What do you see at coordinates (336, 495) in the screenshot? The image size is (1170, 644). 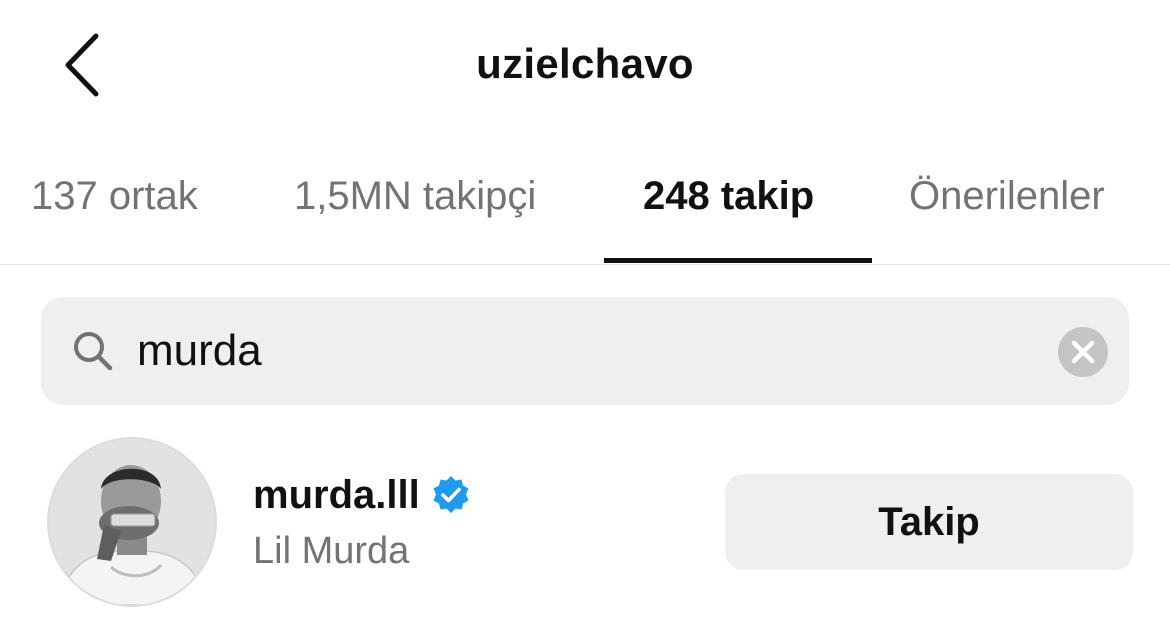 I see `username: murda.lll` at bounding box center [336, 495].